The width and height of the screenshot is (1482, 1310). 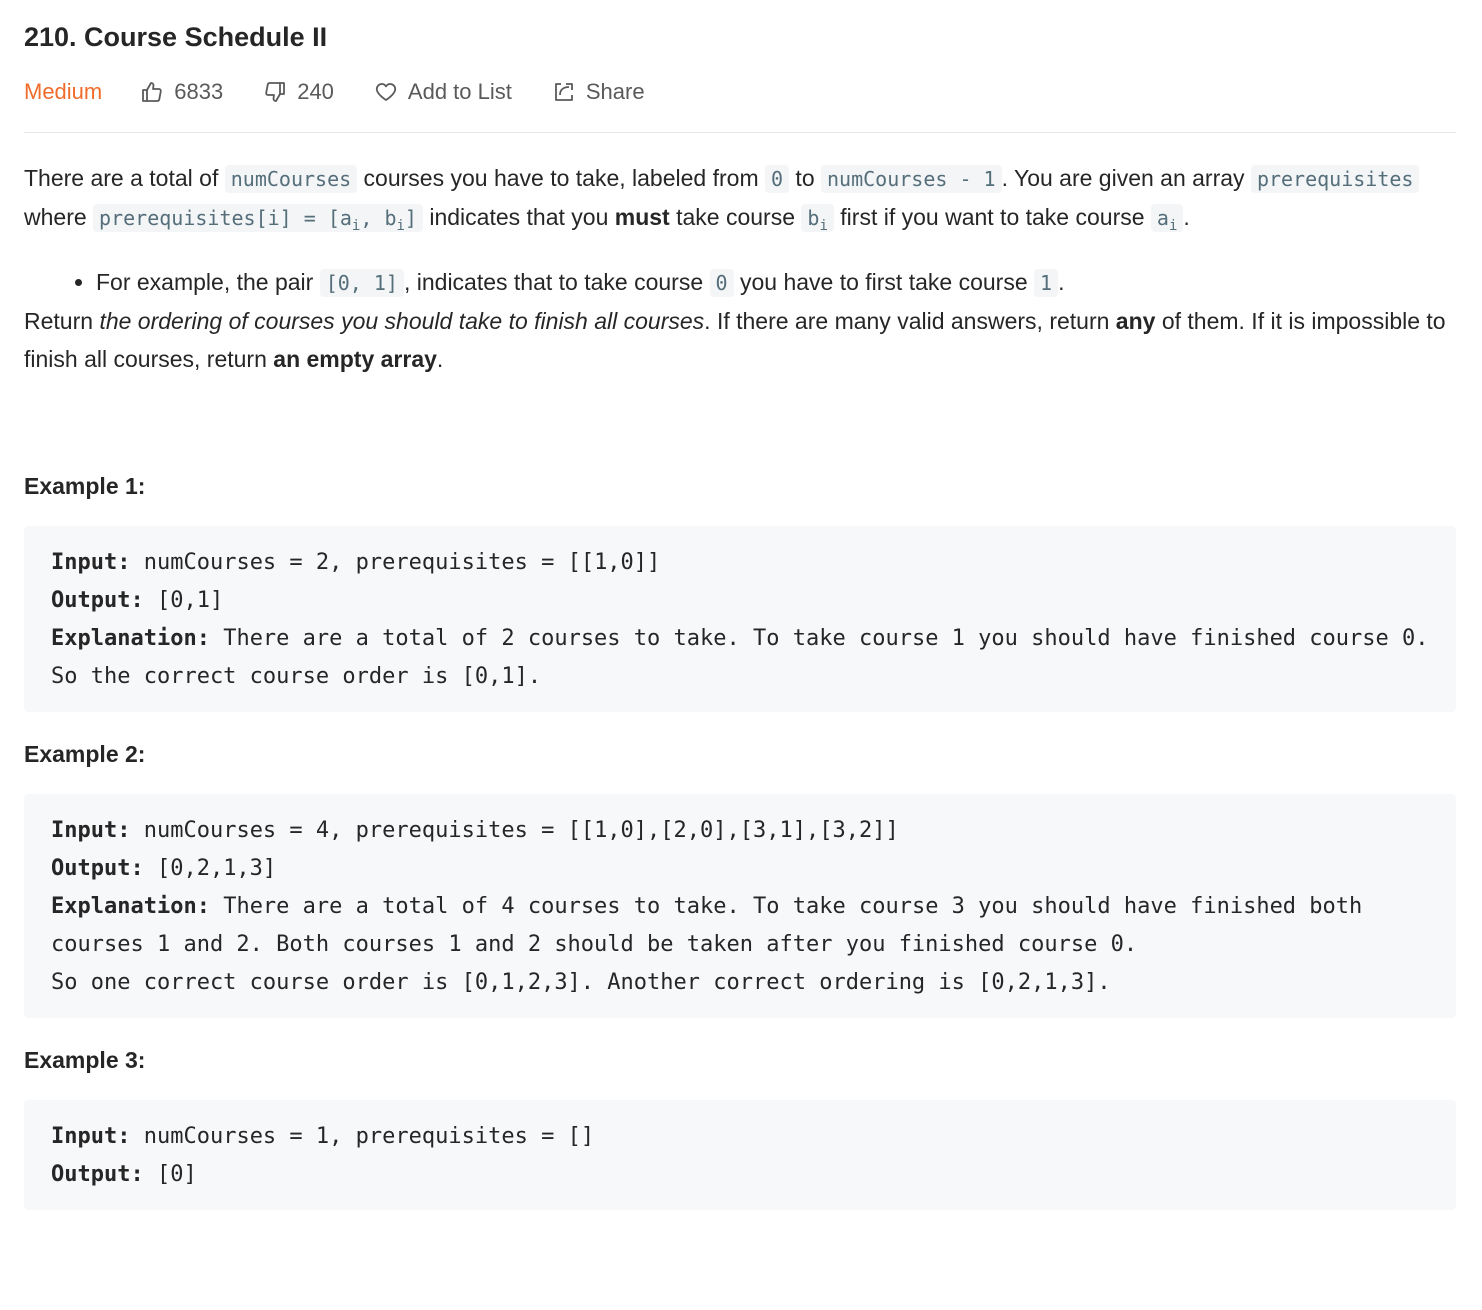 What do you see at coordinates (183, 600) in the screenshot?
I see `output-value: [0,1]` at bounding box center [183, 600].